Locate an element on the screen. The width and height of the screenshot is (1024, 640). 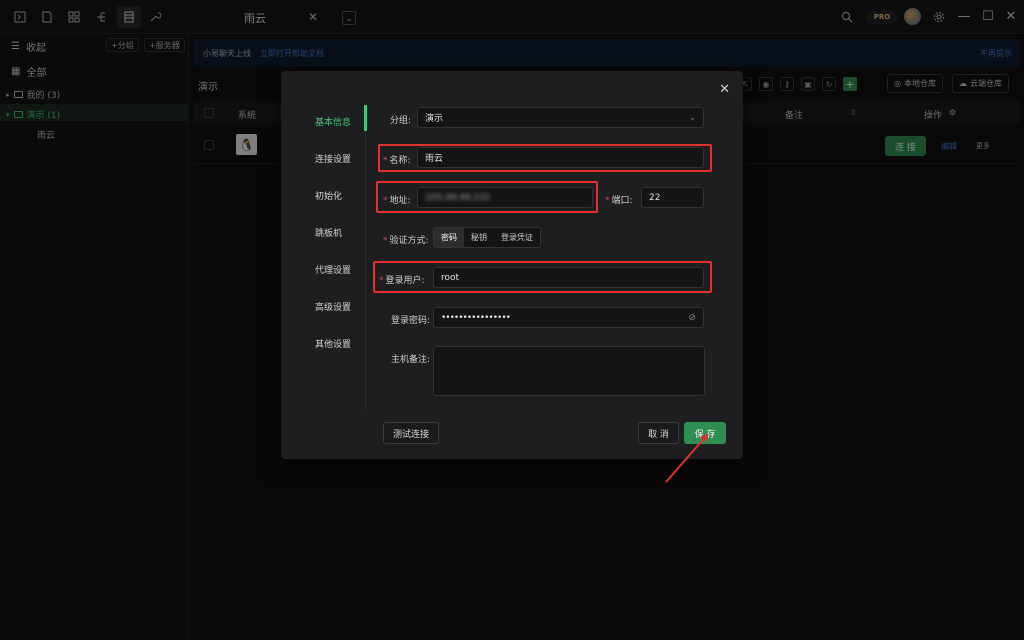
port-input: 22 is located at coordinates (672, 197).